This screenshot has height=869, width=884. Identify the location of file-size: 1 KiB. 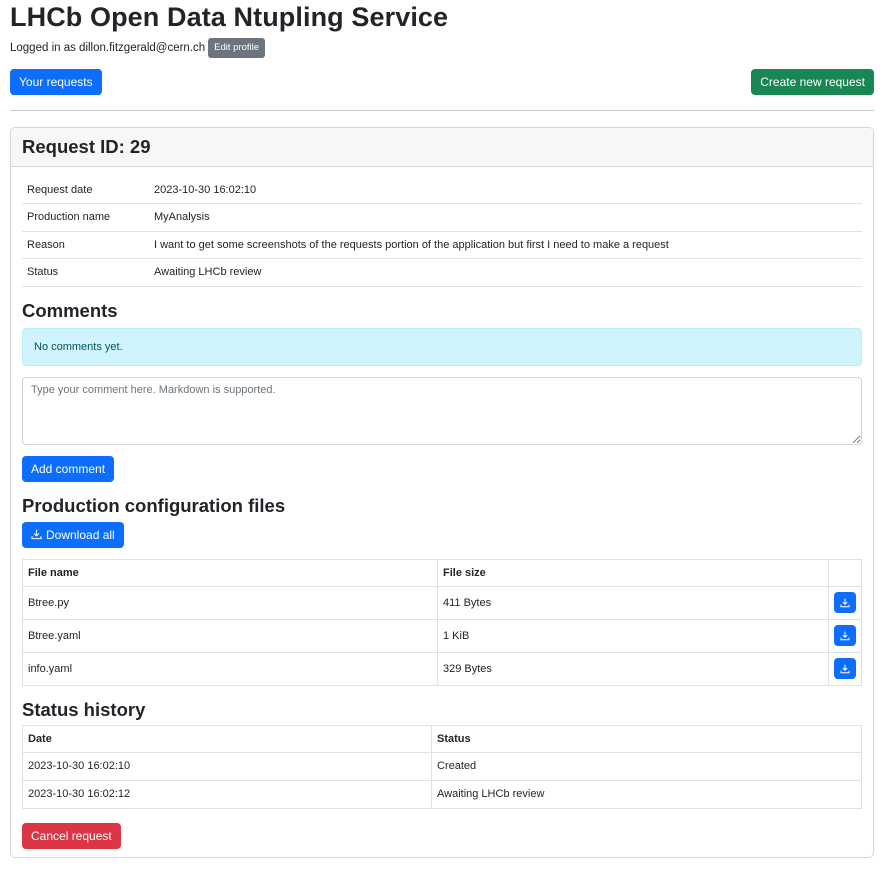
(633, 635).